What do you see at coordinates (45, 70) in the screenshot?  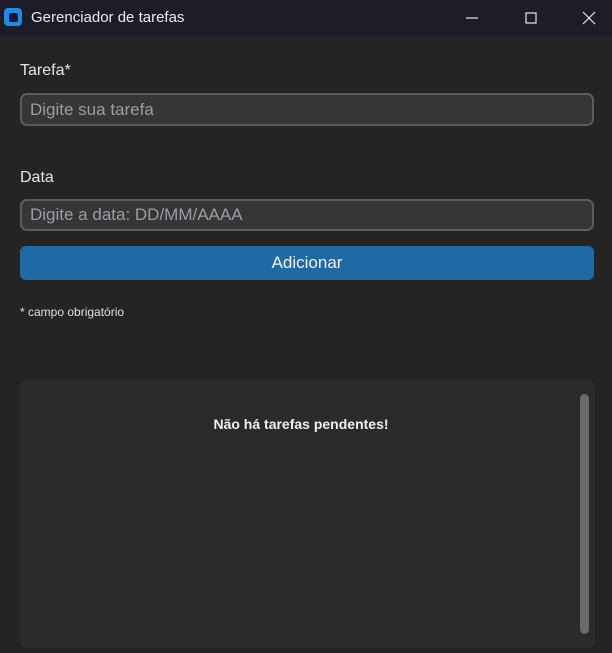 I see `task-label: Tarefa*` at bounding box center [45, 70].